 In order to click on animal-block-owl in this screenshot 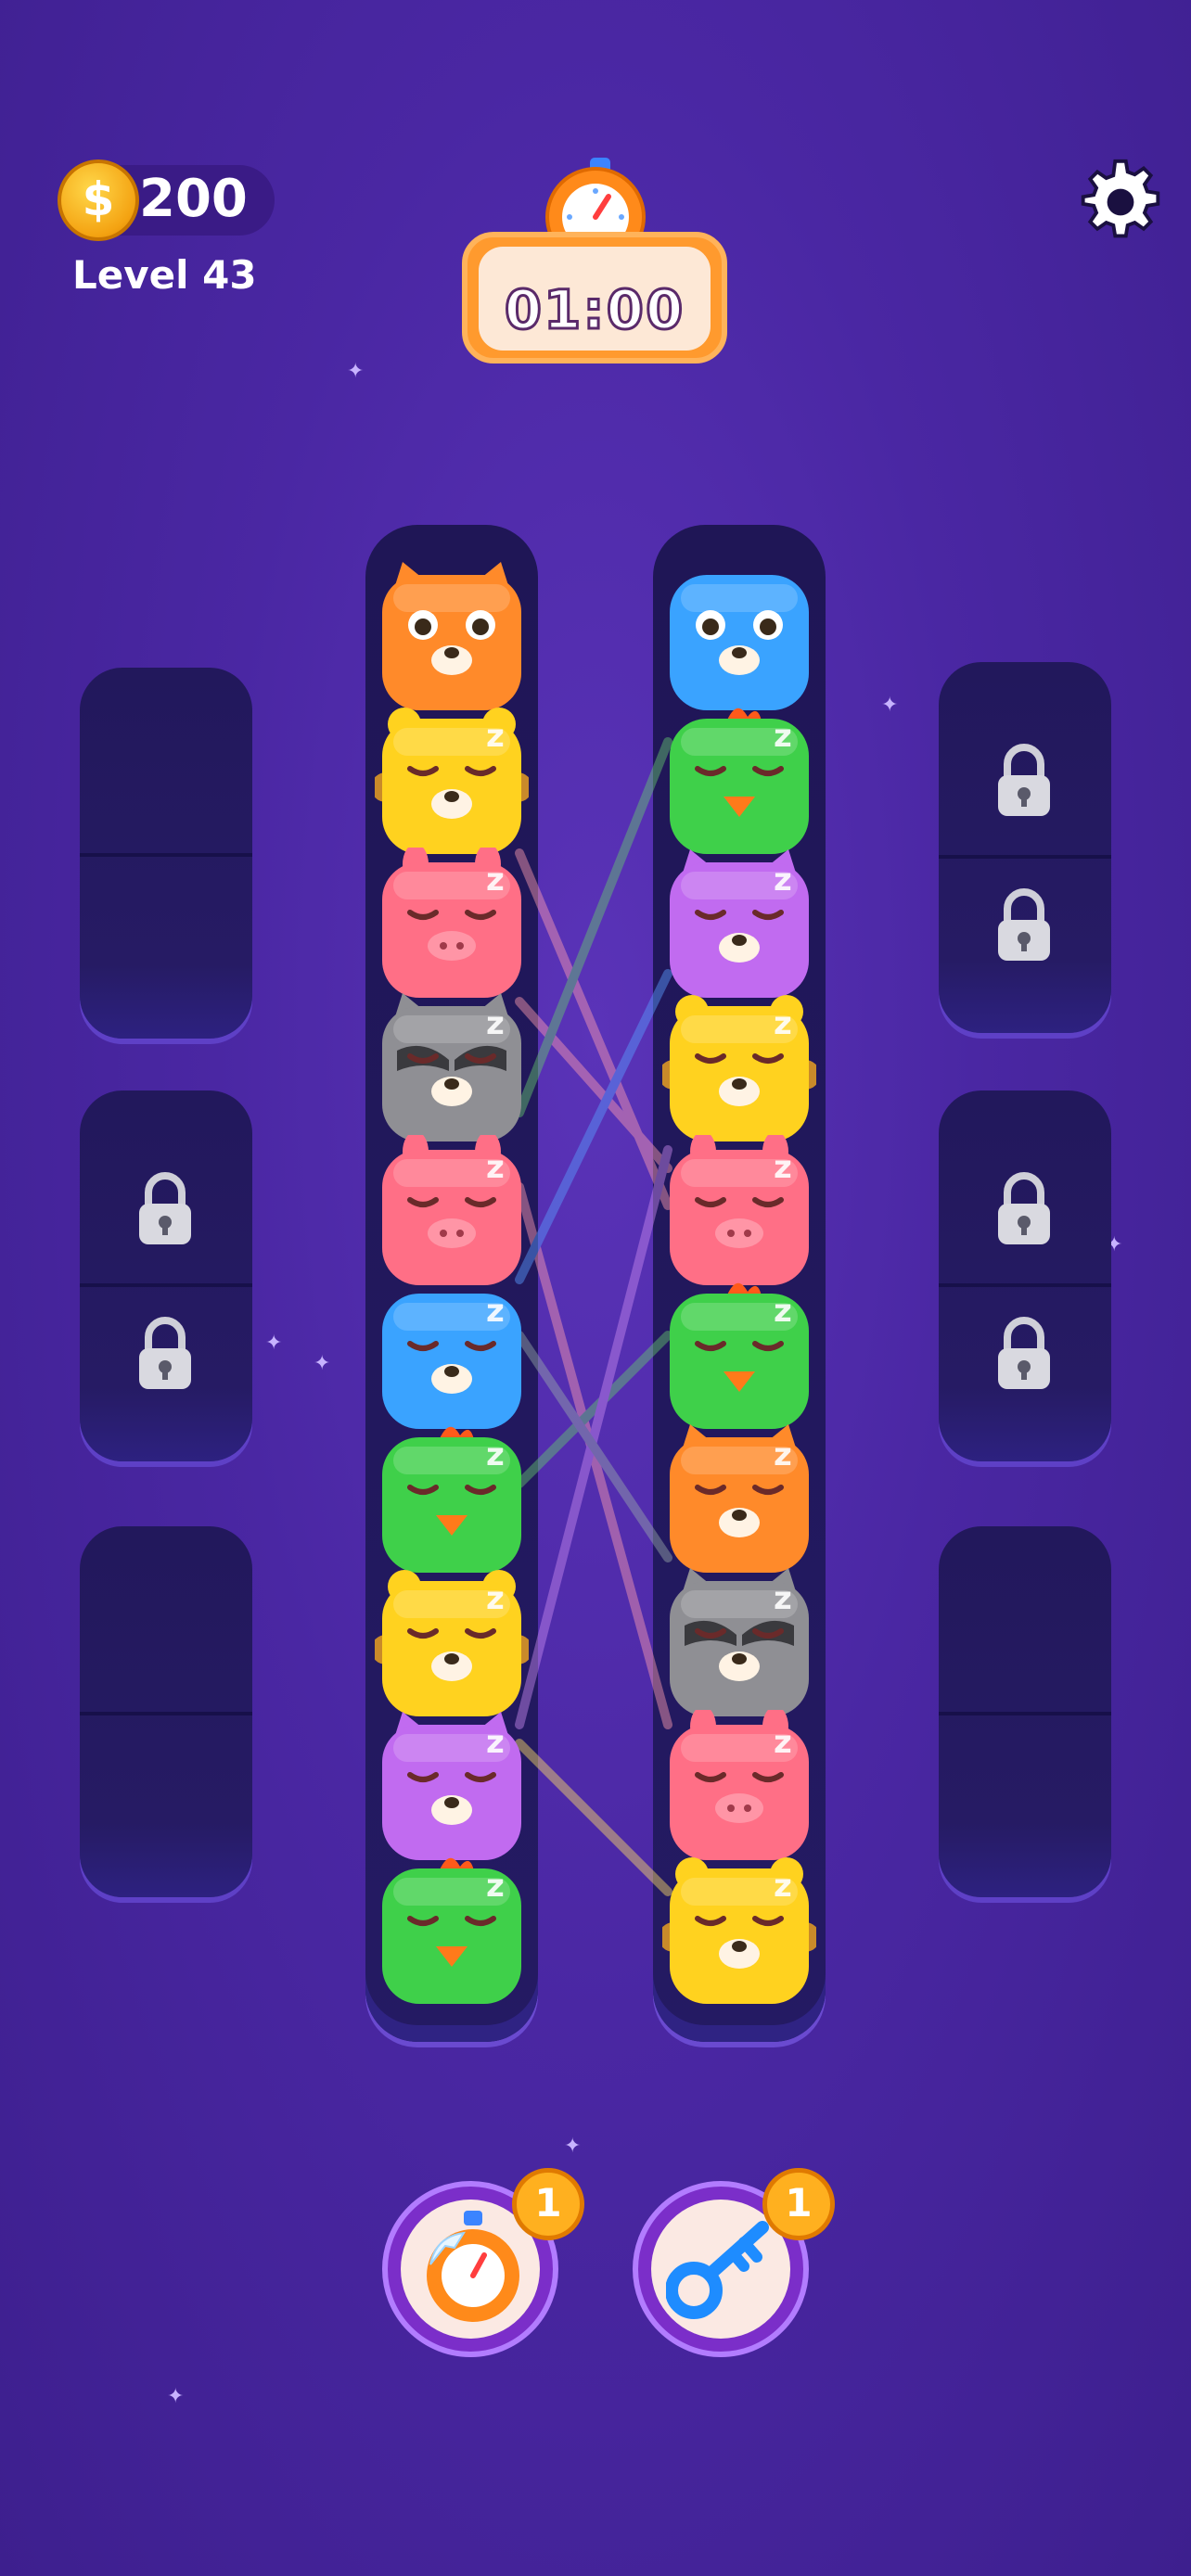, I will do `click(739, 637)`.